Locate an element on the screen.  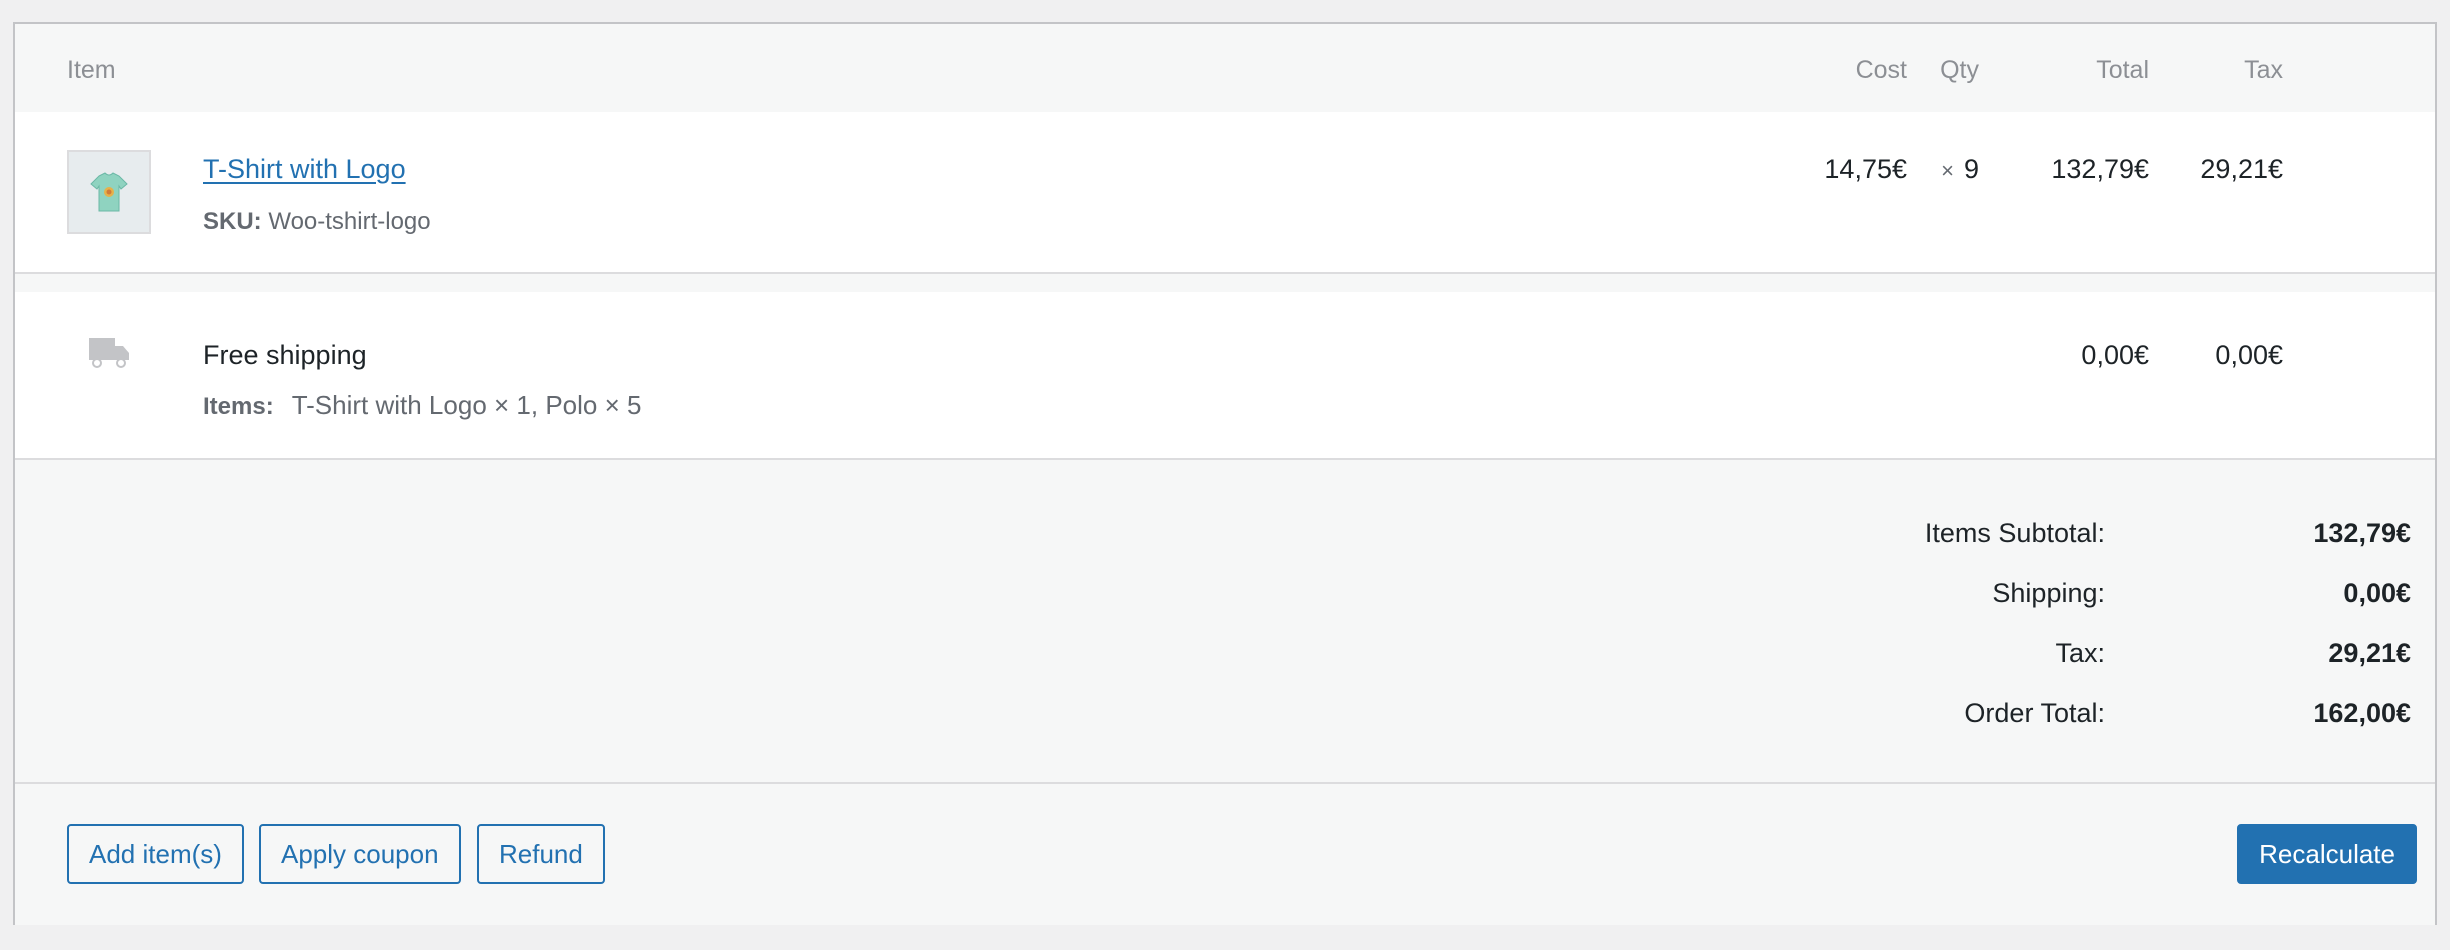
apply-coupon-button: Apply coupon is located at coordinates (360, 854).